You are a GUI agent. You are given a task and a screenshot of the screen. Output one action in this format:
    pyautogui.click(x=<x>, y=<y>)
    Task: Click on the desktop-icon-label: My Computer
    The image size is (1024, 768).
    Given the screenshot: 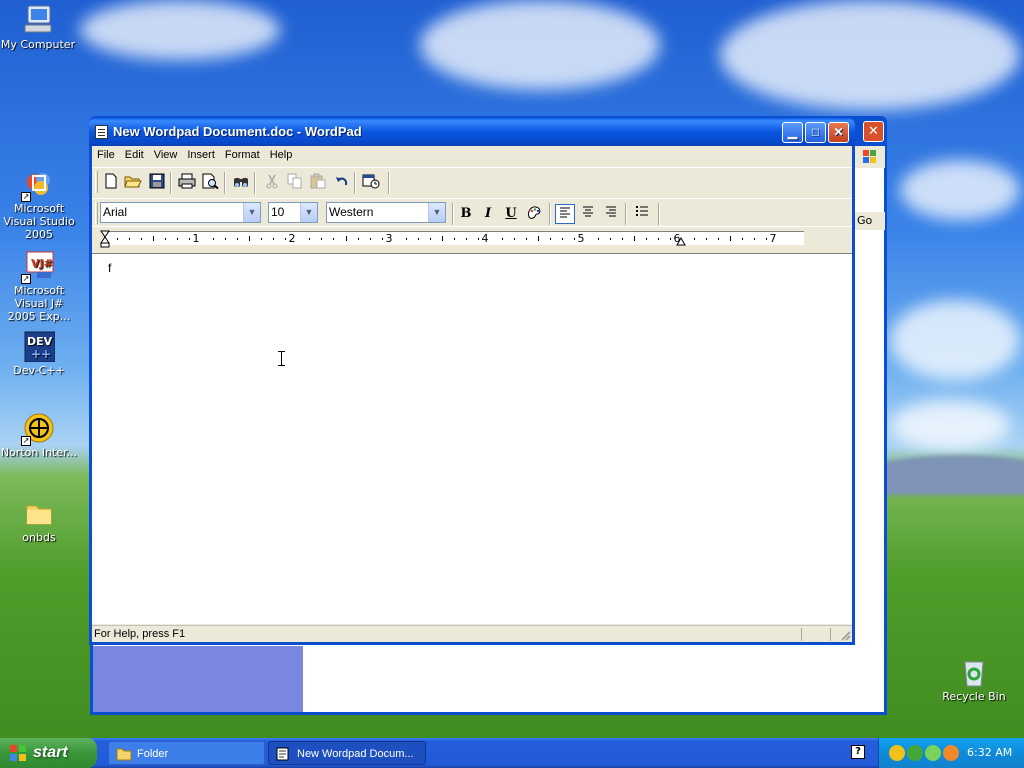 What is the action you would take?
    pyautogui.click(x=38, y=44)
    